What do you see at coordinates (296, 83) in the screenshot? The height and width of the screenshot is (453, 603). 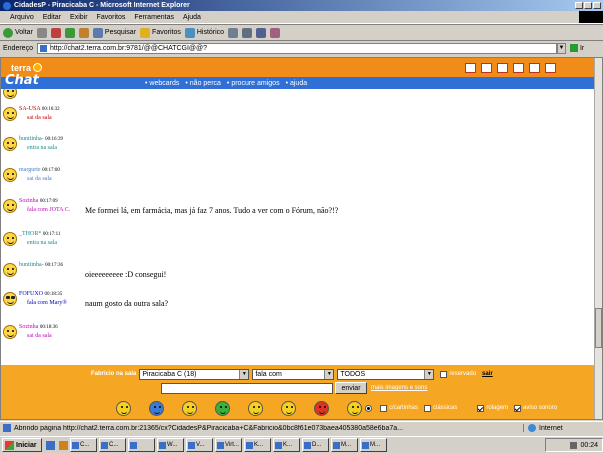 I see `nav-ajuda: ajuda` at bounding box center [296, 83].